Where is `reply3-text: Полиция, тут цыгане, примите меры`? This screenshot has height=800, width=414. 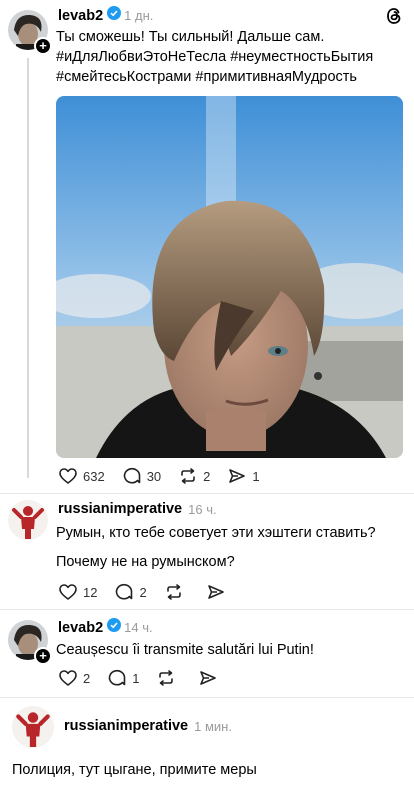 reply3-text: Полиция, тут цыгане, примите меры is located at coordinates (134, 770).